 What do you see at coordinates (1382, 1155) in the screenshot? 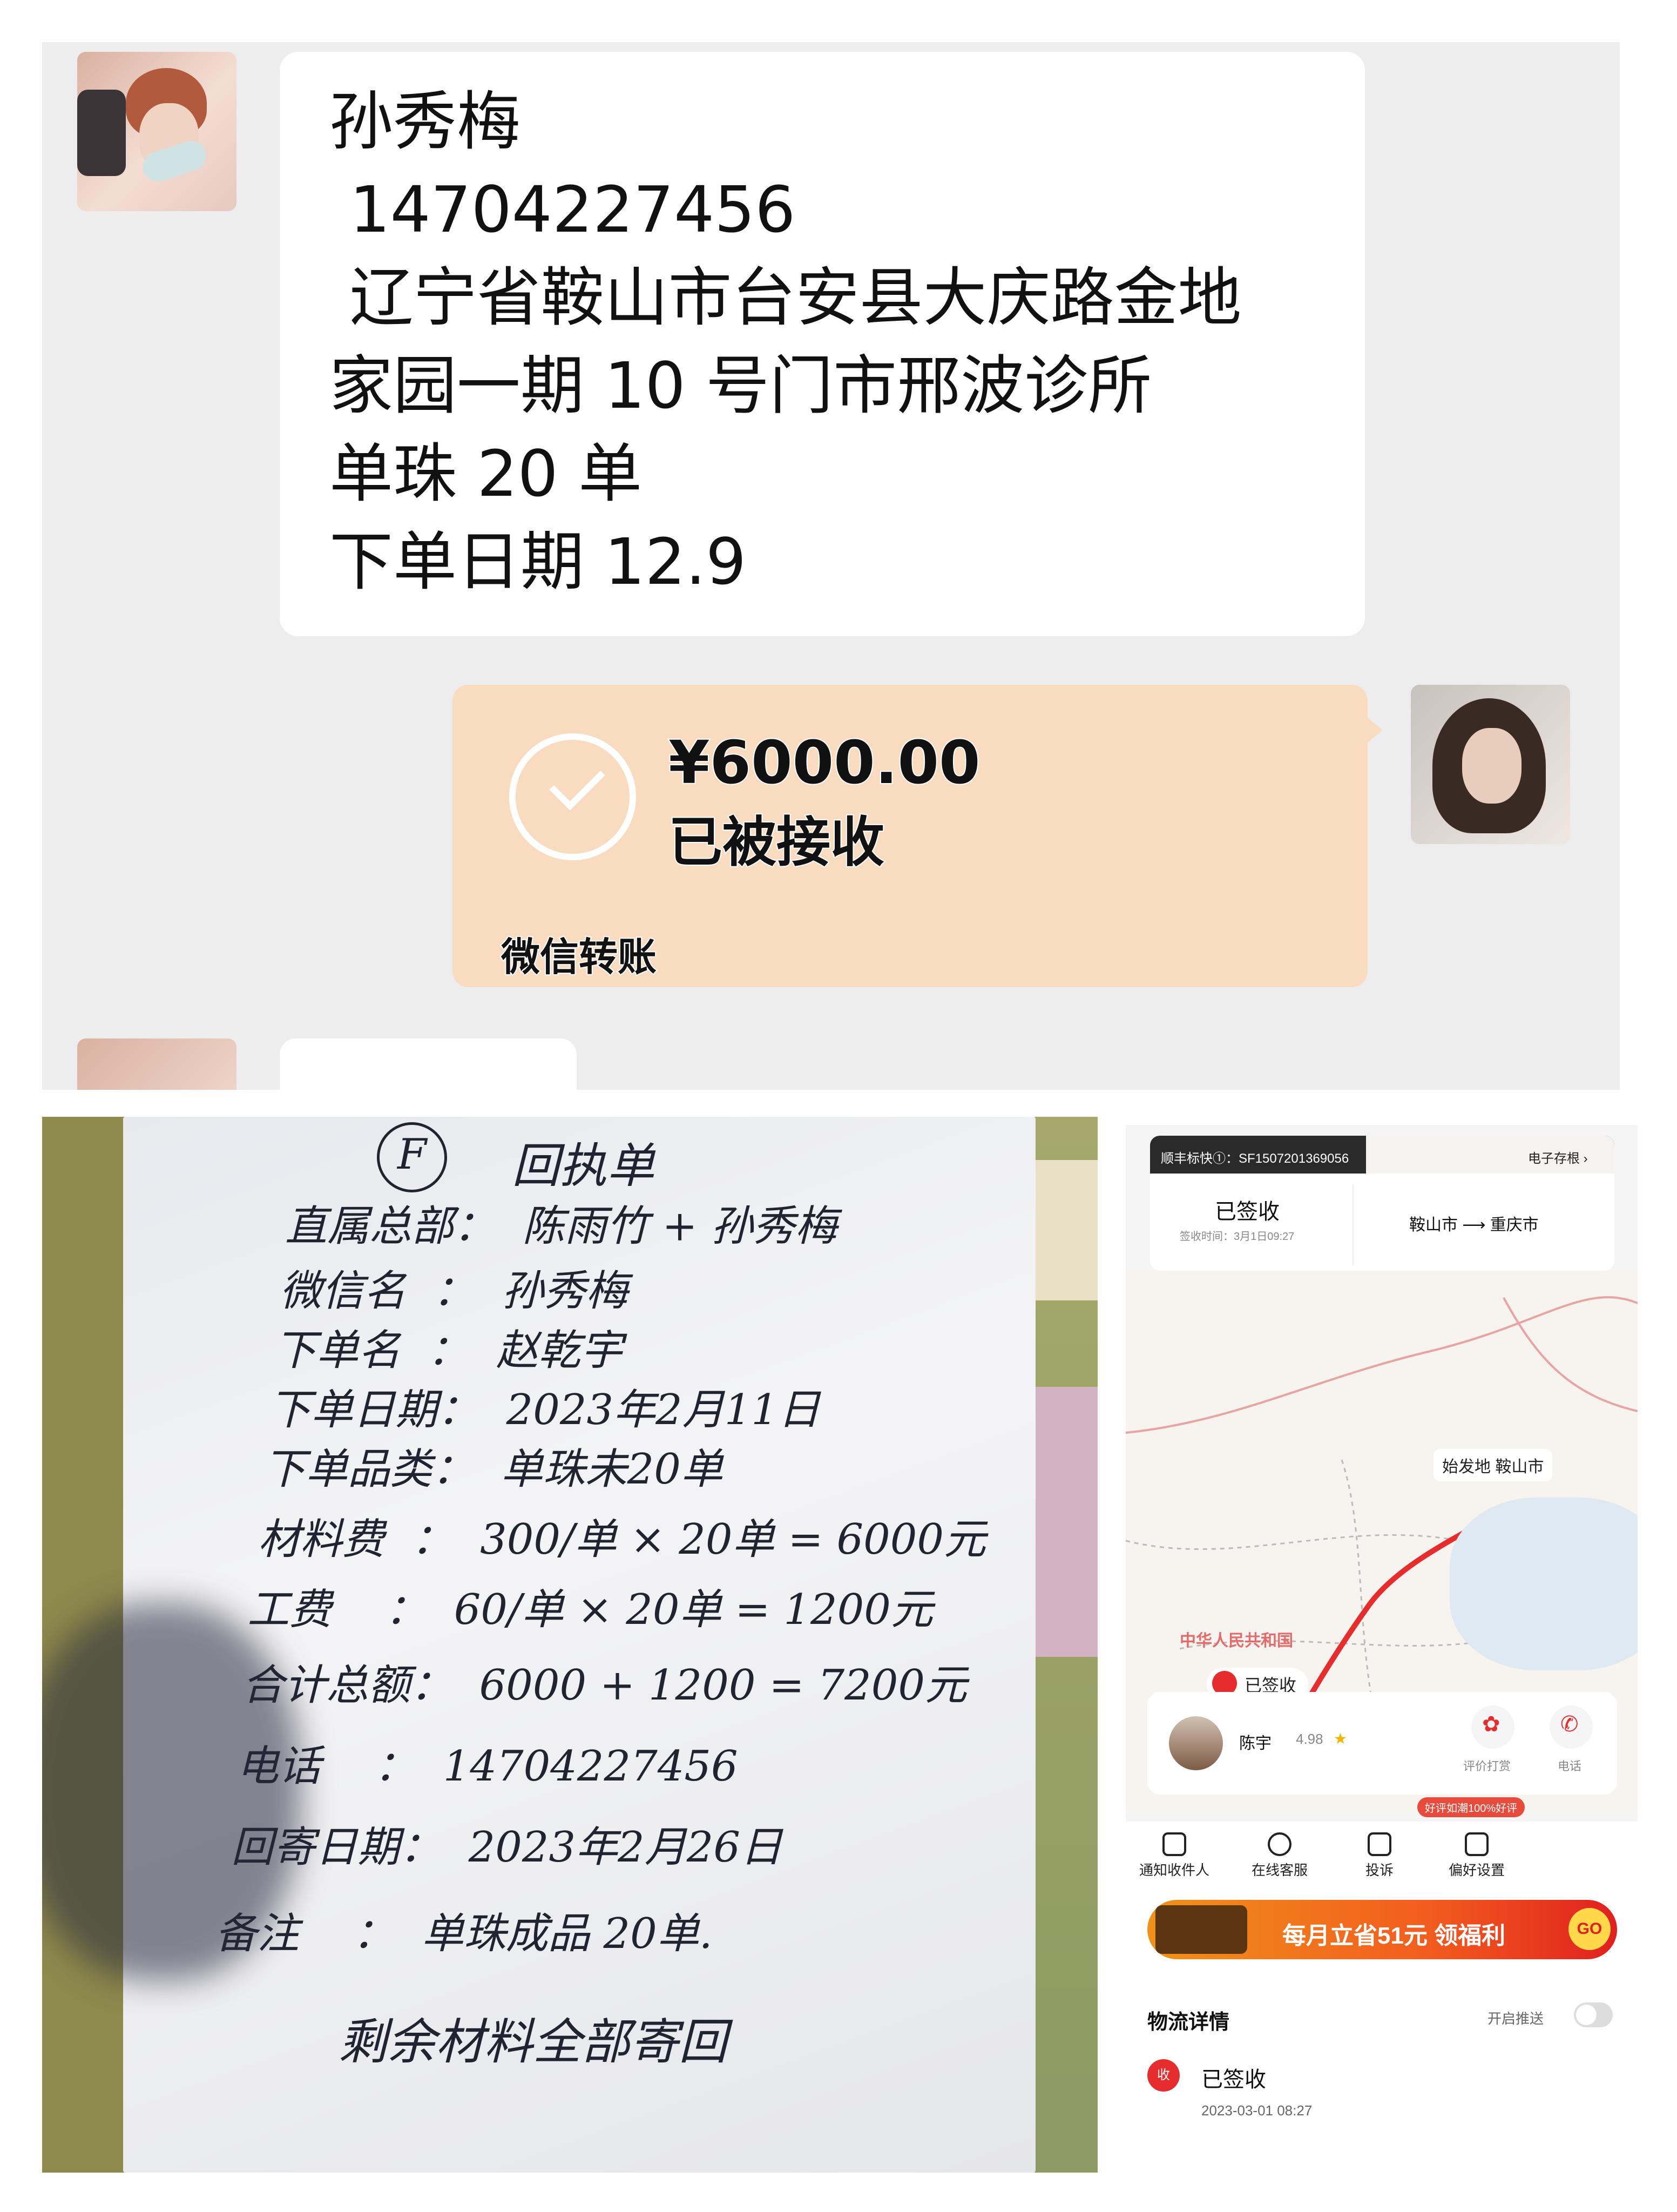
I see `tracking-header: 顺丰标快①：SF1507201369056 电子存根 ›` at bounding box center [1382, 1155].